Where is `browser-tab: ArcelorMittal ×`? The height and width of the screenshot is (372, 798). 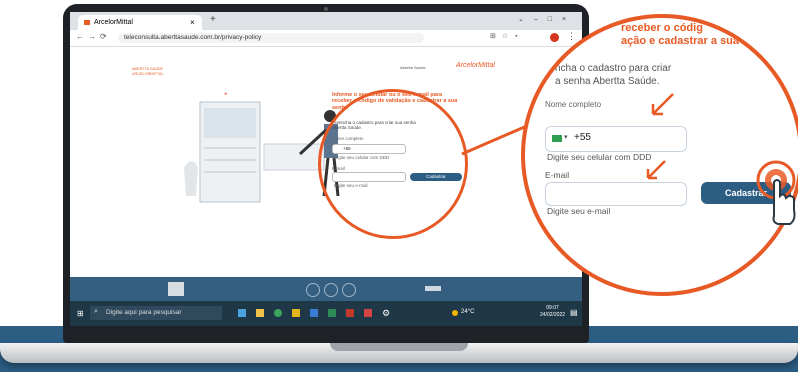
browser-tab: ArcelorMittal × is located at coordinates (140, 22).